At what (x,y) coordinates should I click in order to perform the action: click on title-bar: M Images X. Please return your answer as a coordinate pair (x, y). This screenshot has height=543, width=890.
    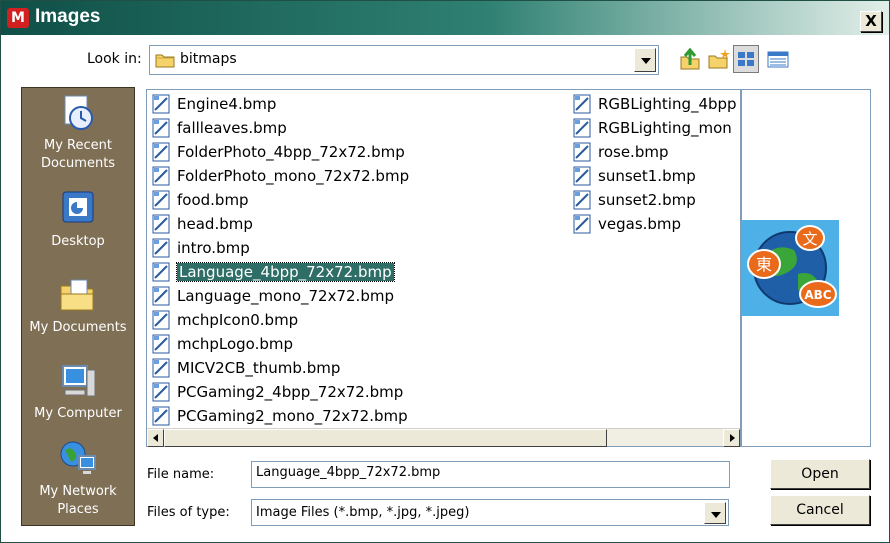
    Looking at the image, I should click on (445, 18).